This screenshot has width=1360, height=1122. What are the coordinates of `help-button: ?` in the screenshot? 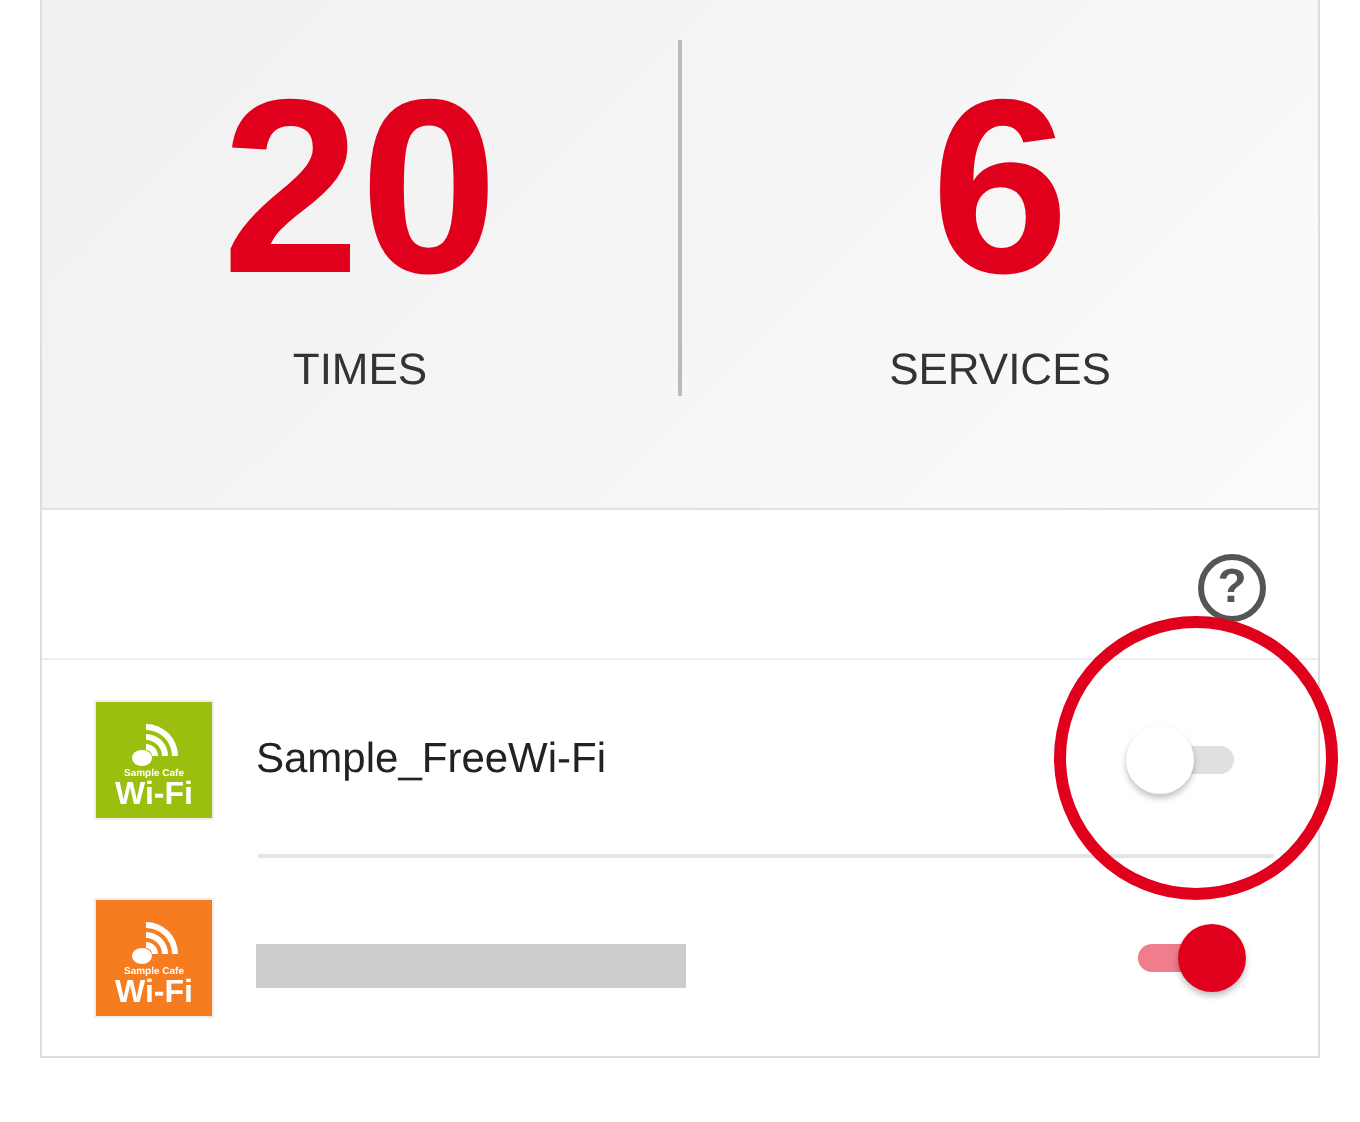 It's located at (1232, 588).